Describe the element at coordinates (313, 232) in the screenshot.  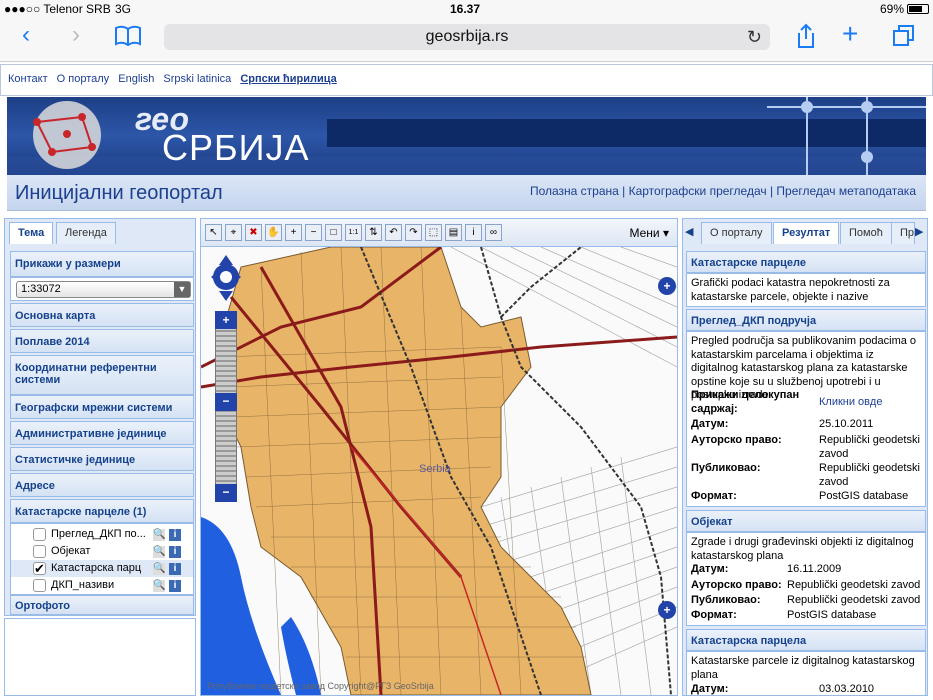
I see `zoom-out-icon: −` at that location.